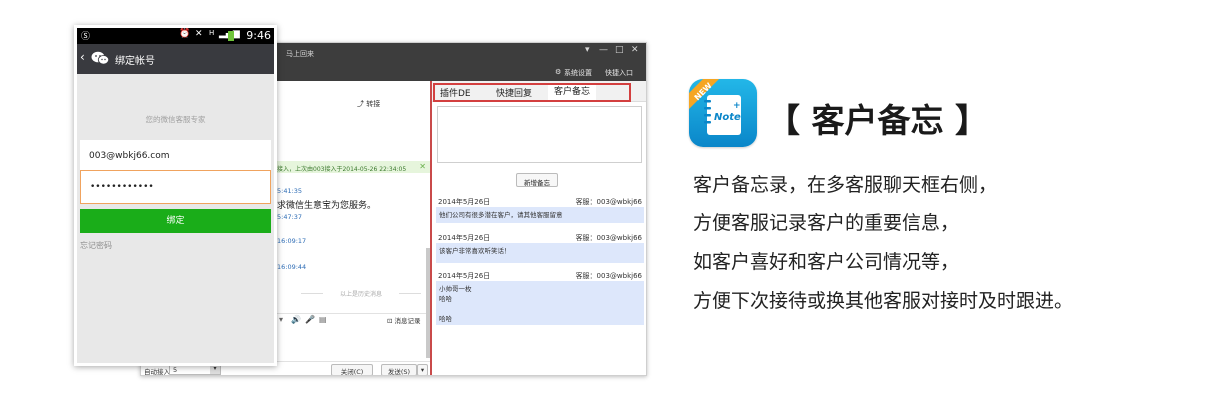 Image resolution: width=1210 pixels, height=409 pixels. Describe the element at coordinates (296, 319) in the screenshot. I see `voice-icon: 🔊` at that location.